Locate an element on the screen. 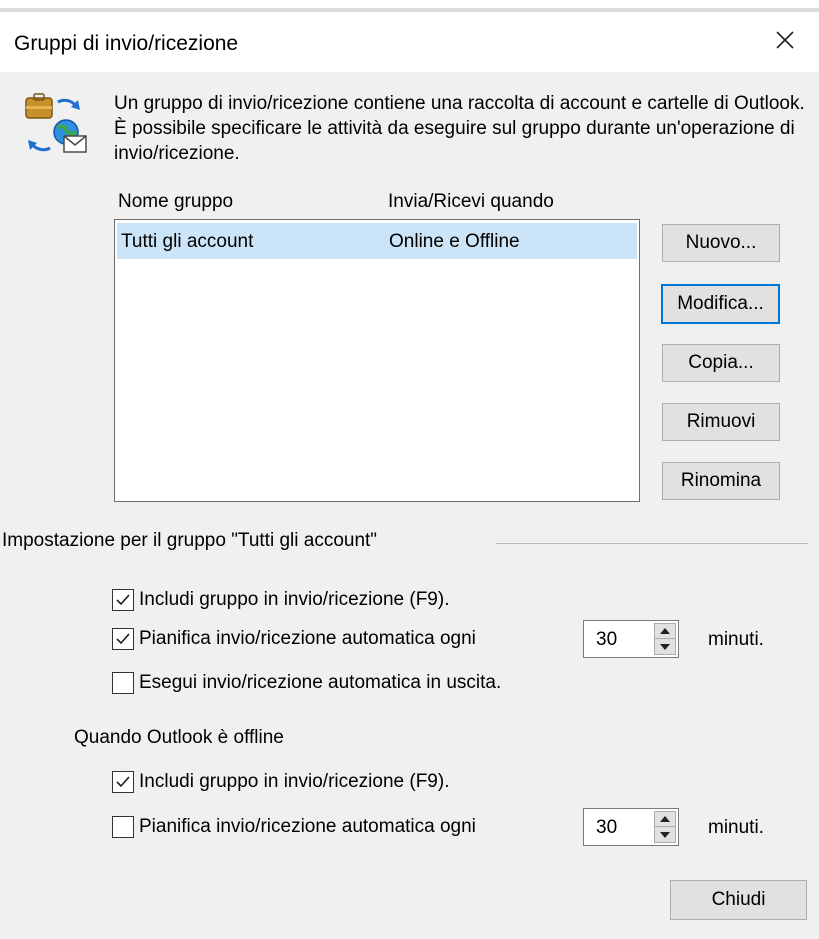 The image size is (819, 939). column-header-send-receive-when: Invia/Ricevi quando is located at coordinates (471, 201).